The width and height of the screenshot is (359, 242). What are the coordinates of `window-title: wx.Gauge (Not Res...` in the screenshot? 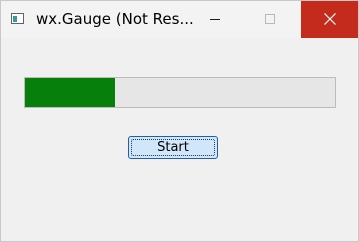 It's located at (115, 19).